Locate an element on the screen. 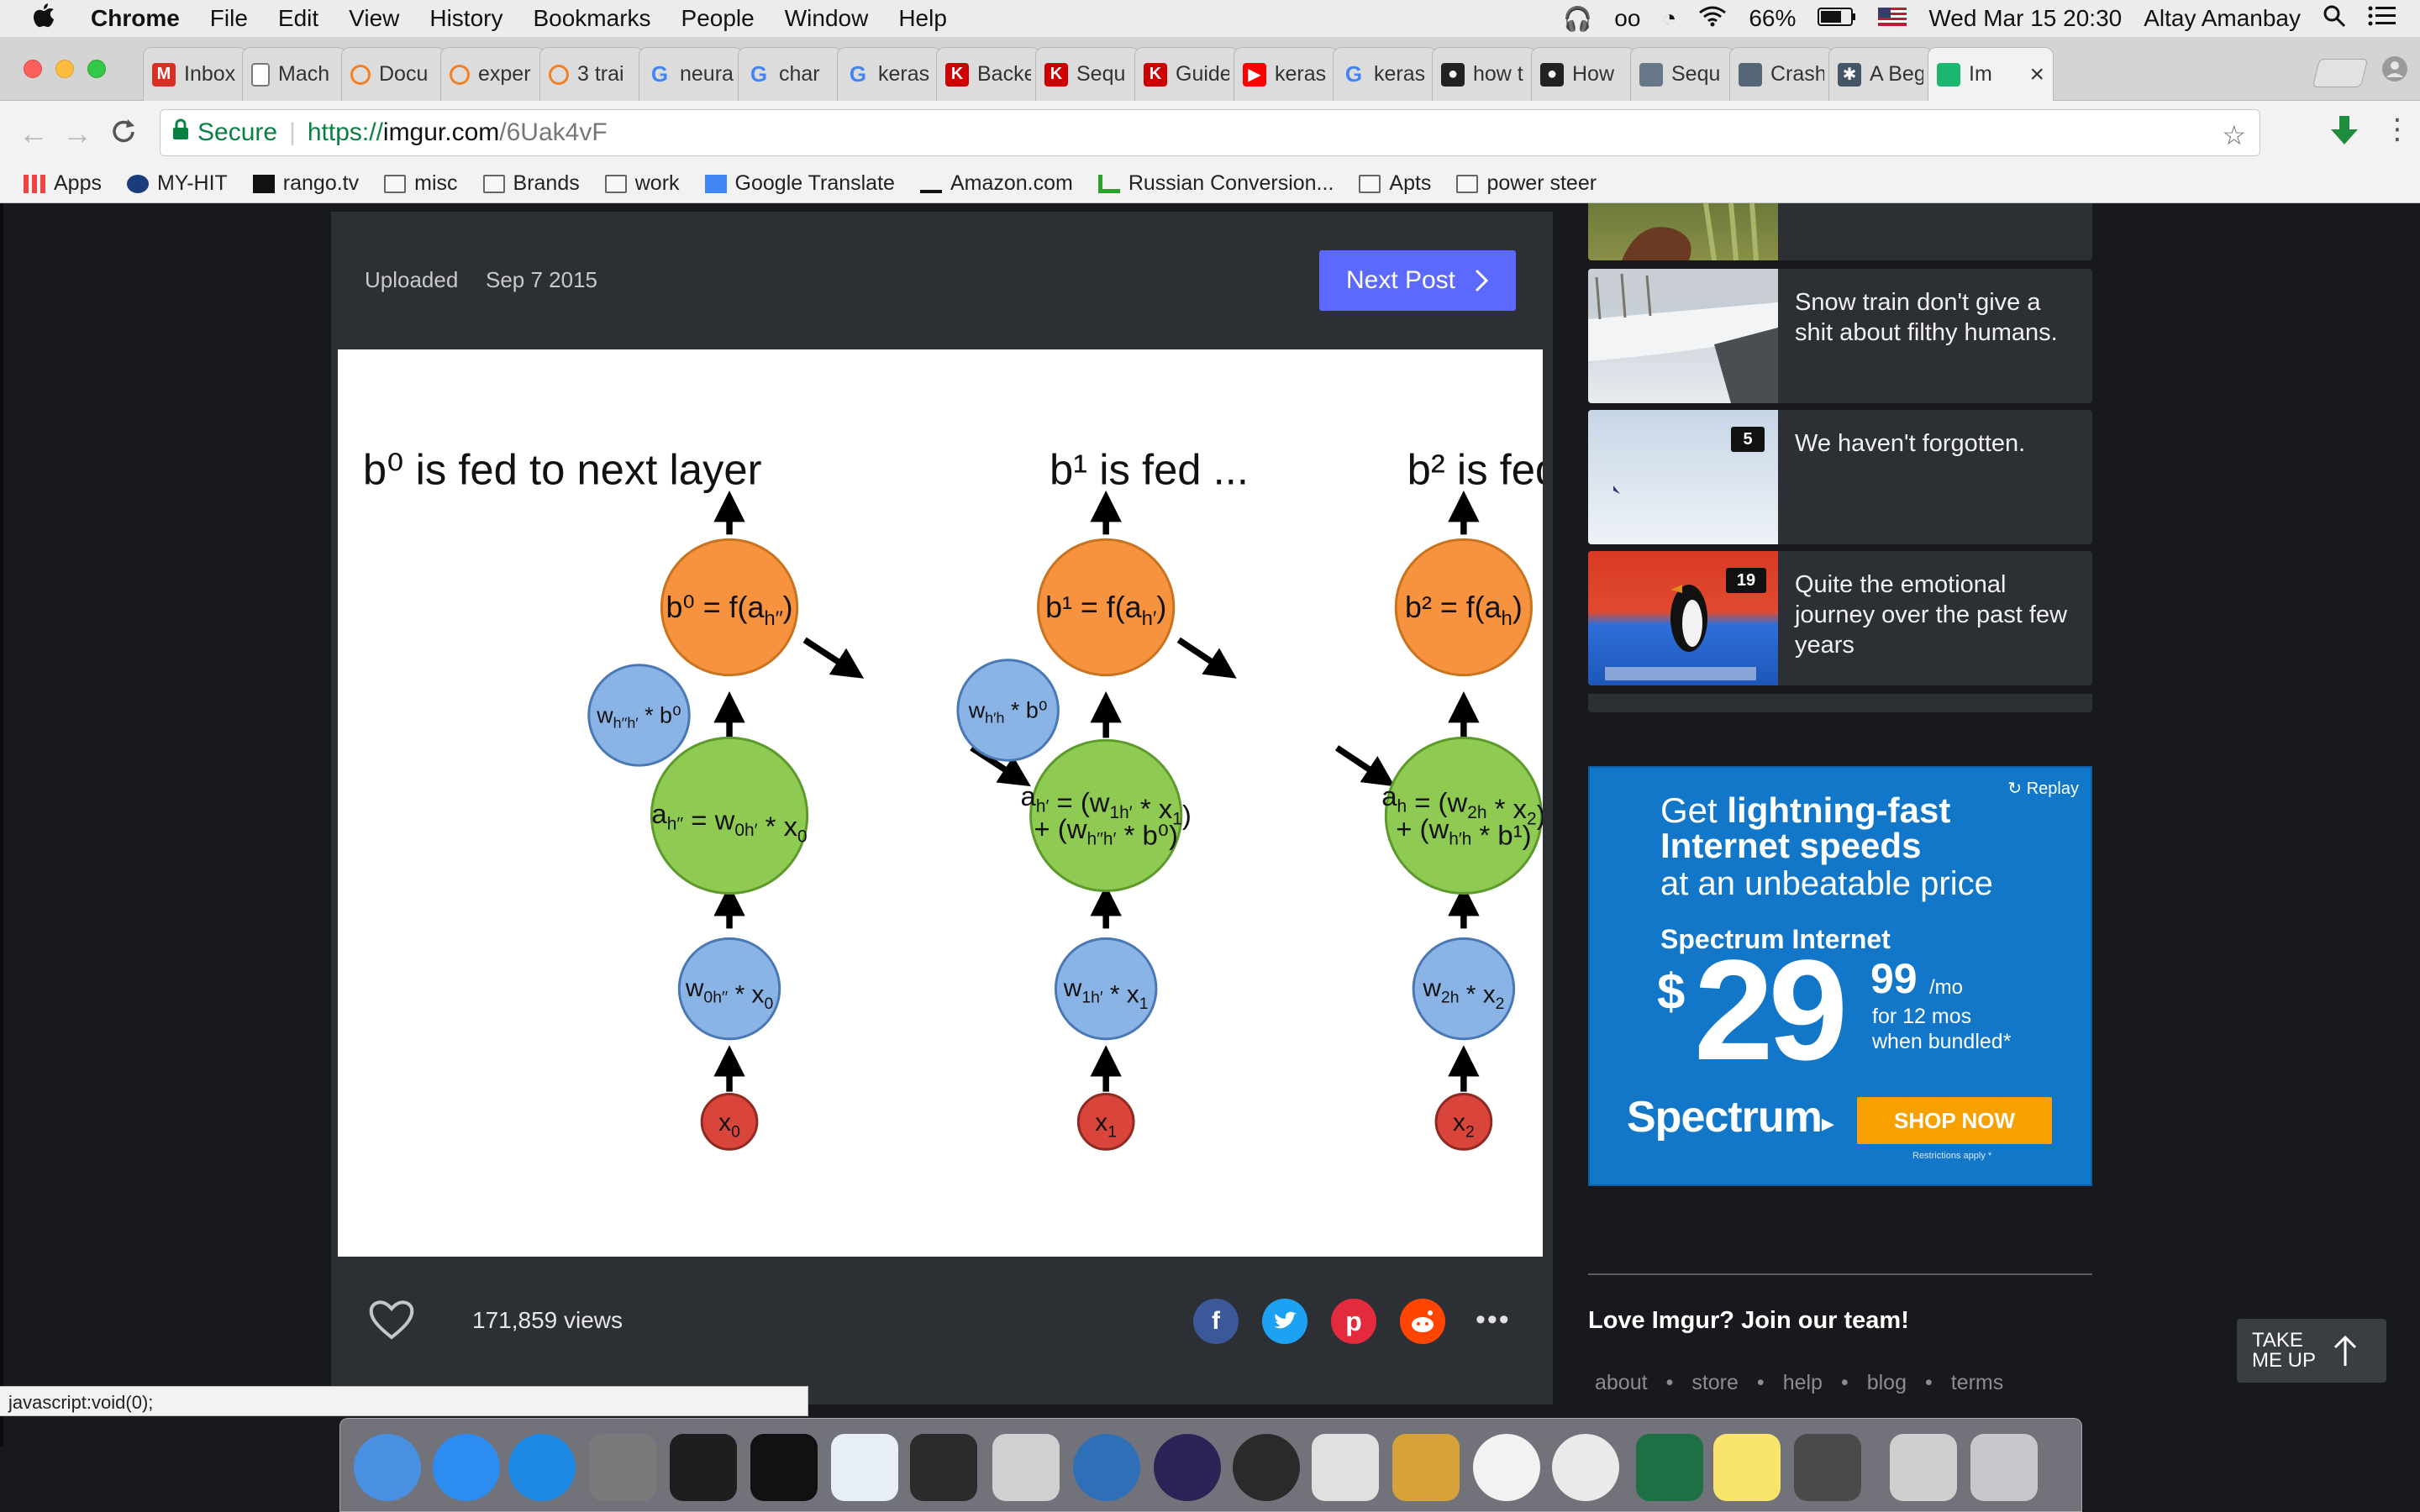 The image size is (2420, 1512). bookmark-item: work is located at coordinates (642, 183).